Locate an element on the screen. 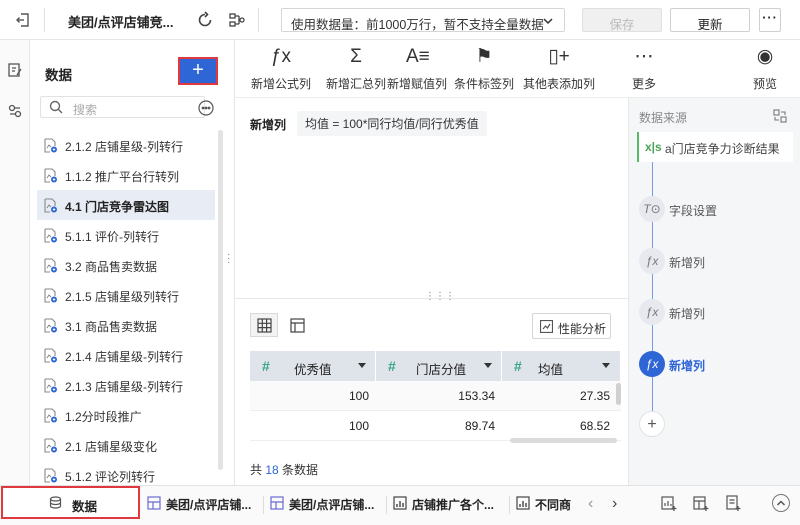  add-table-icon: ▯+ is located at coordinates (559, 56).